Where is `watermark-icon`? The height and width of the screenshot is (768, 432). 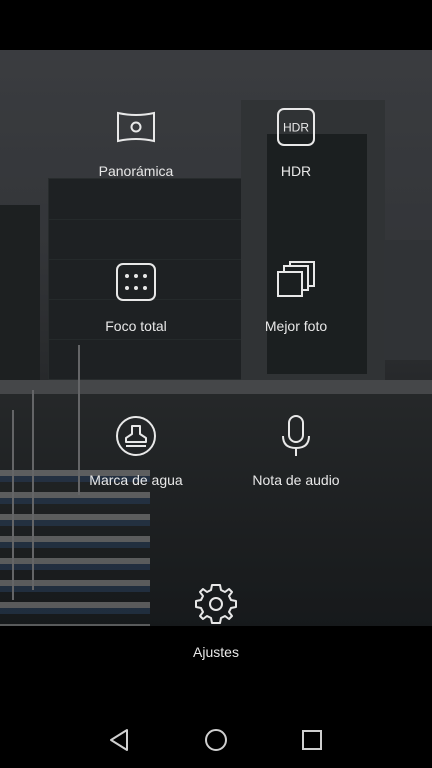 watermark-icon is located at coordinates (136, 436).